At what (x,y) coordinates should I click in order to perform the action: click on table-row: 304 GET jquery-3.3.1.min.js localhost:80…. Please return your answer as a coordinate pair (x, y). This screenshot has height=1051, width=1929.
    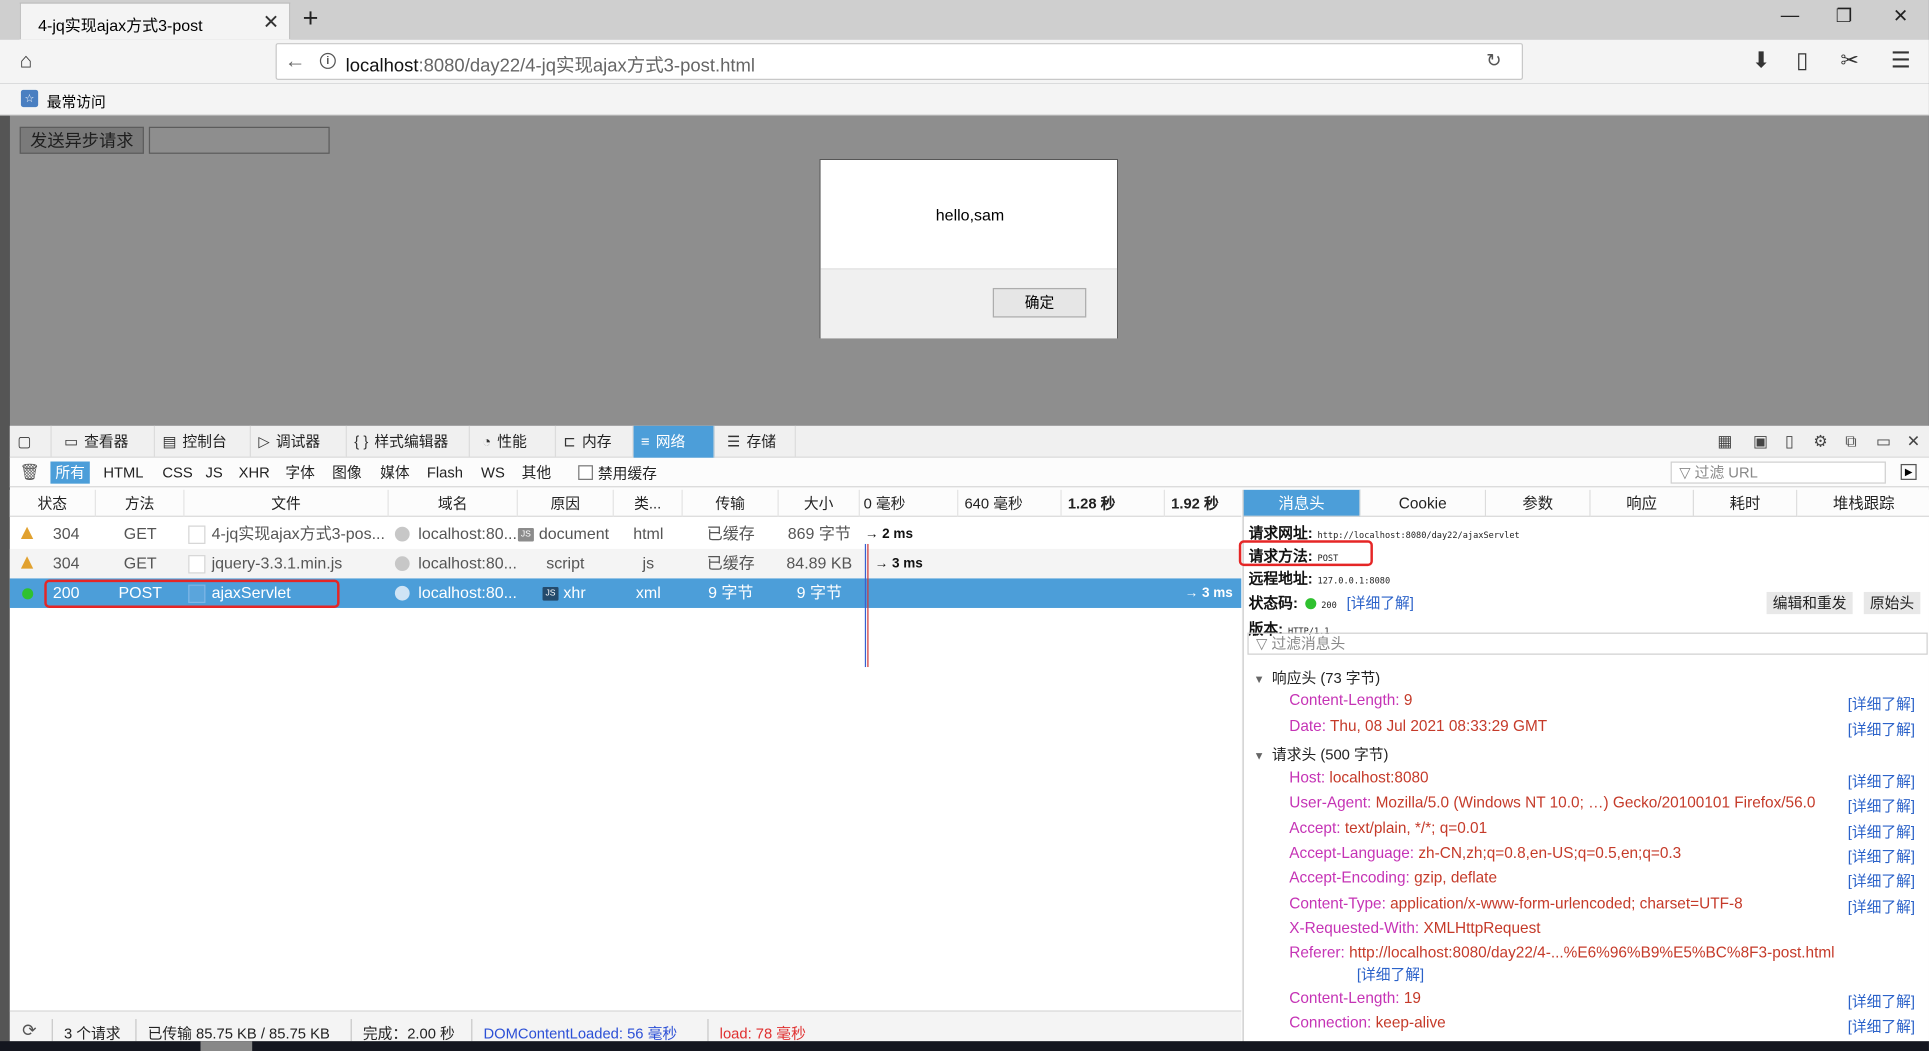
    Looking at the image, I should click on (625, 563).